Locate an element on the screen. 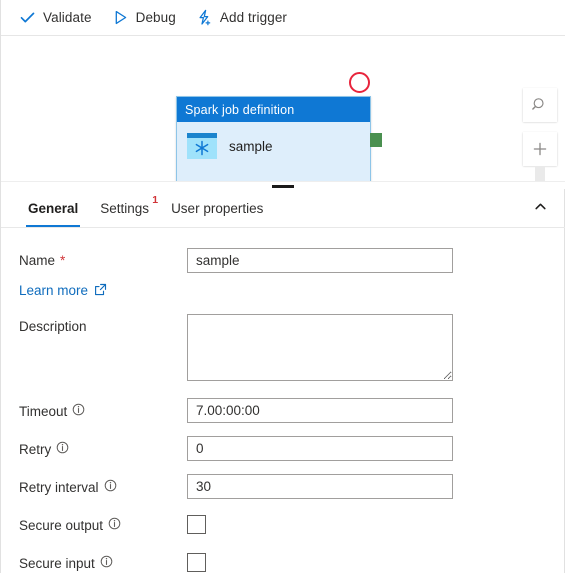 Image resolution: width=565 pixels, height=573 pixels. pipeline-toolbar: Validate Debug Add trigger is located at coordinates (283, 18).